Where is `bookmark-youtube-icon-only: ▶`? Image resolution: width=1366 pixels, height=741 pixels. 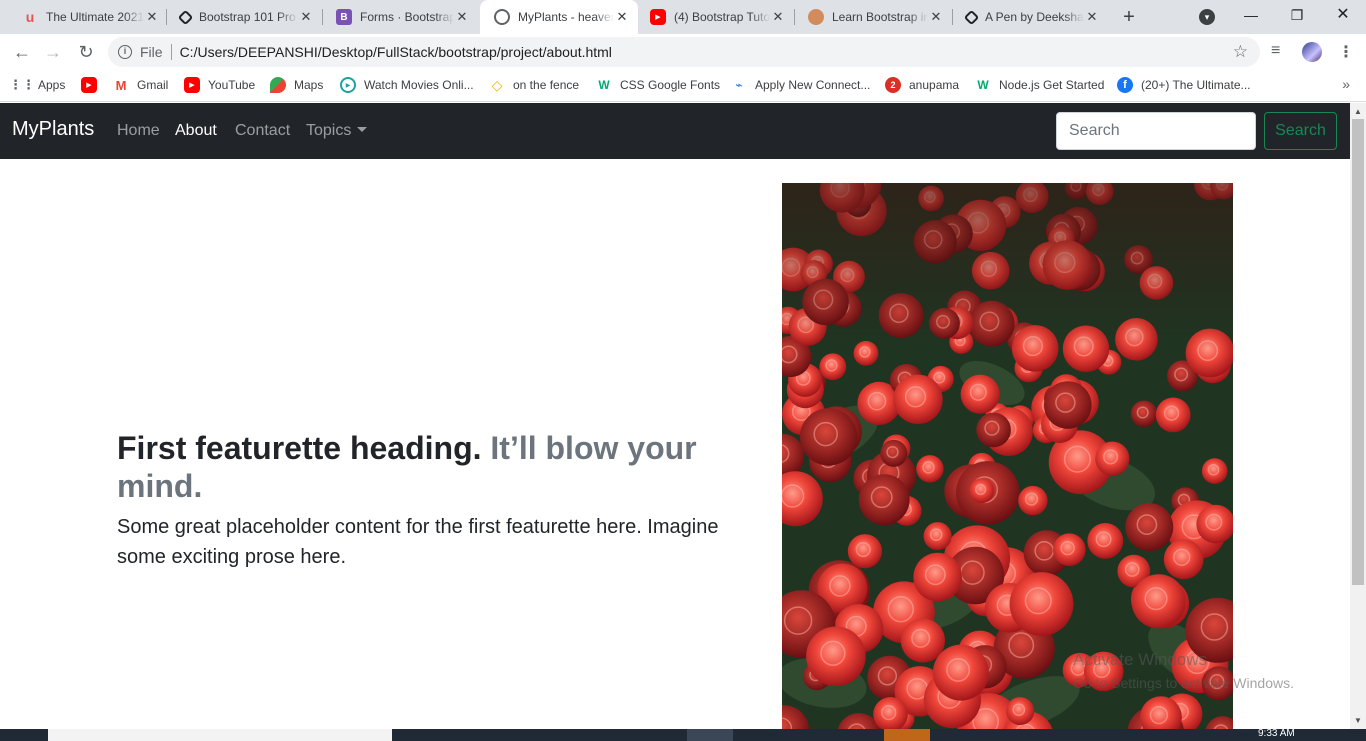 bookmark-youtube-icon-only: ▶ is located at coordinates (93, 85).